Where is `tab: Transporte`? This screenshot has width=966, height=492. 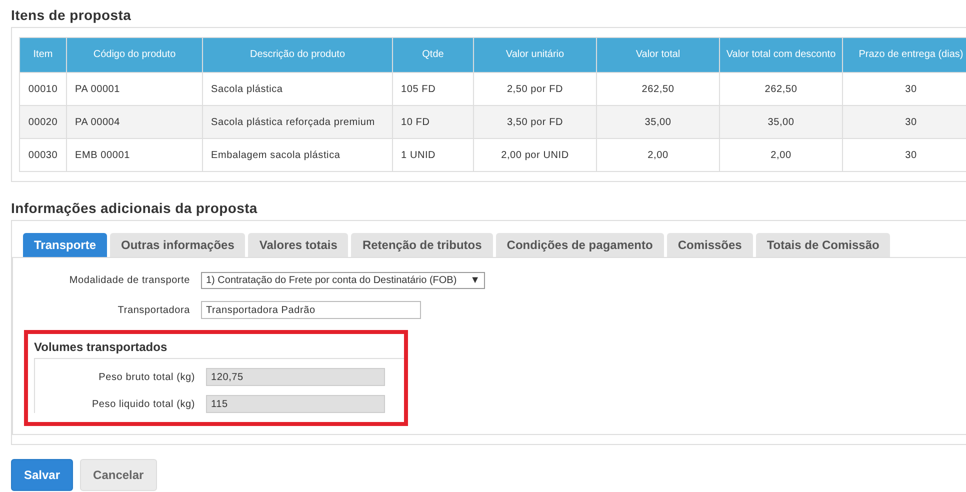 tab: Transporte is located at coordinates (65, 245).